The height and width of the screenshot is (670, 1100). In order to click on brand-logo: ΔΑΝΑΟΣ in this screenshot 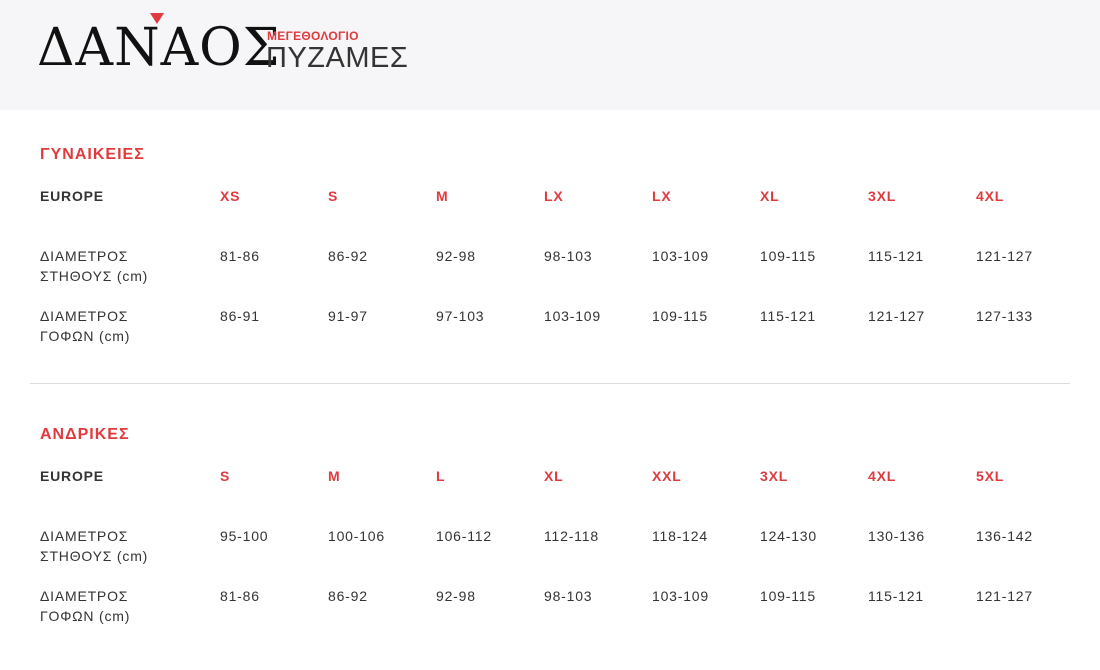, I will do `click(159, 48)`.